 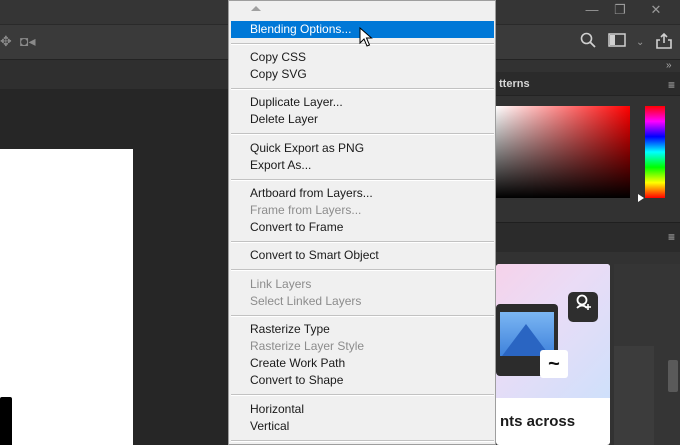 What do you see at coordinates (538, 421) in the screenshot?
I see `learn-card-title: nts across` at bounding box center [538, 421].